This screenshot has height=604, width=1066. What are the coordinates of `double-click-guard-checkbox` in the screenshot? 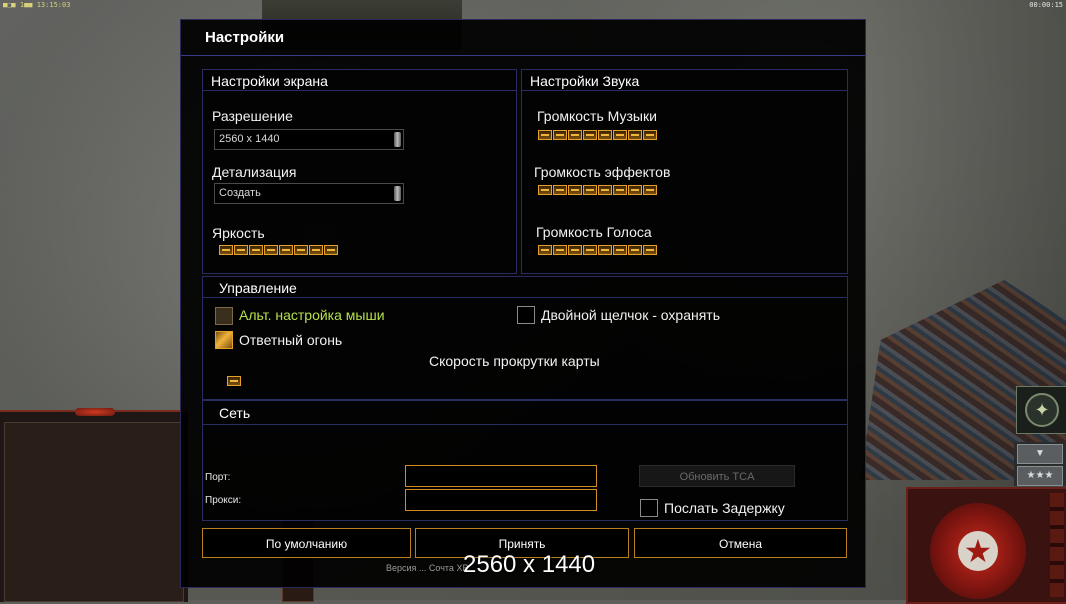 It's located at (526, 315).